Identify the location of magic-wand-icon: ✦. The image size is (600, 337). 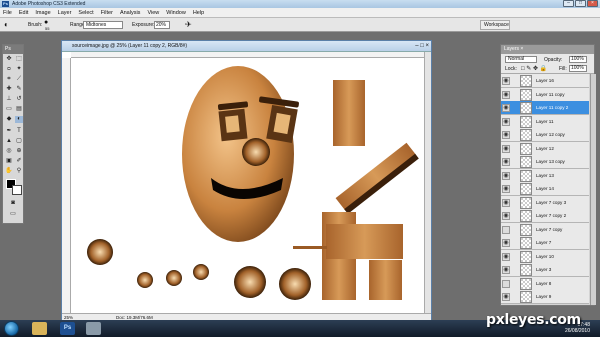
(19, 69).